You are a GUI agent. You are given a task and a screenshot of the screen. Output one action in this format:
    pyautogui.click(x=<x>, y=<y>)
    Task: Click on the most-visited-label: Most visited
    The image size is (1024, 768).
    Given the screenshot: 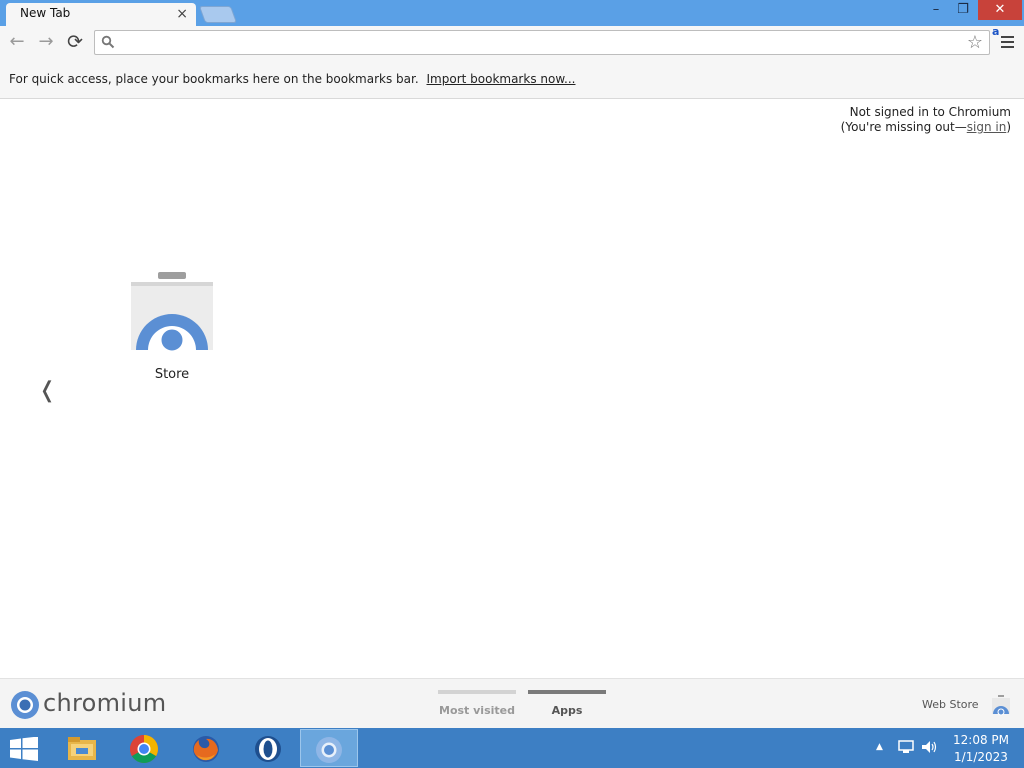 What is the action you would take?
    pyautogui.click(x=477, y=710)
    